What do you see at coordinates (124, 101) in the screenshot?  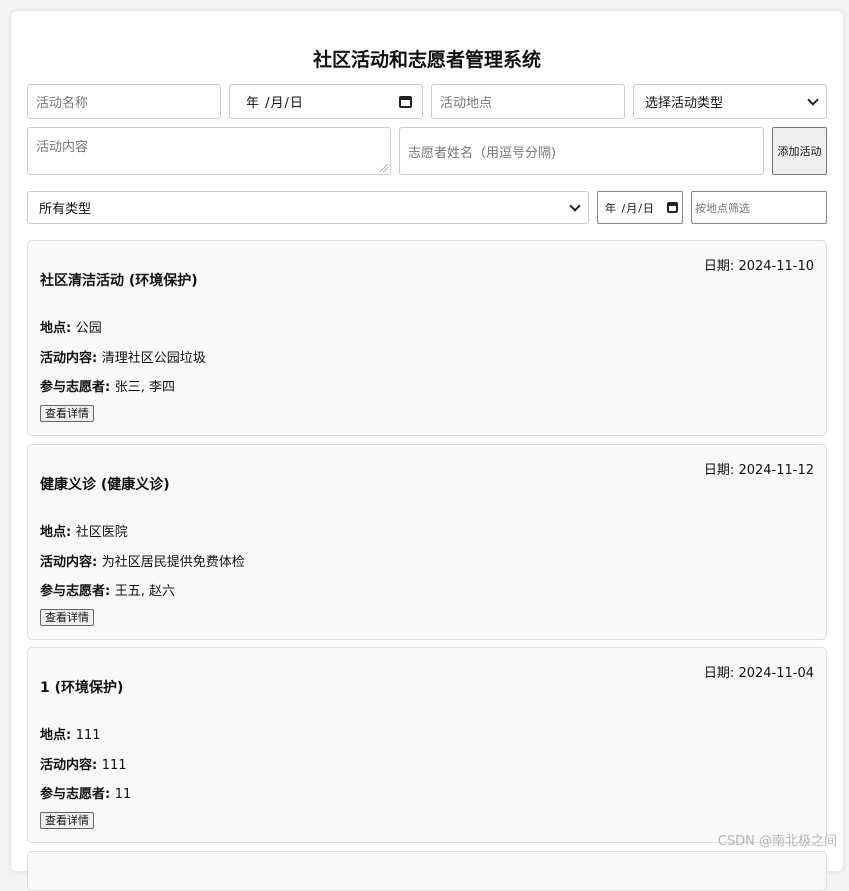 I see `activity-name-input: 活动名称` at bounding box center [124, 101].